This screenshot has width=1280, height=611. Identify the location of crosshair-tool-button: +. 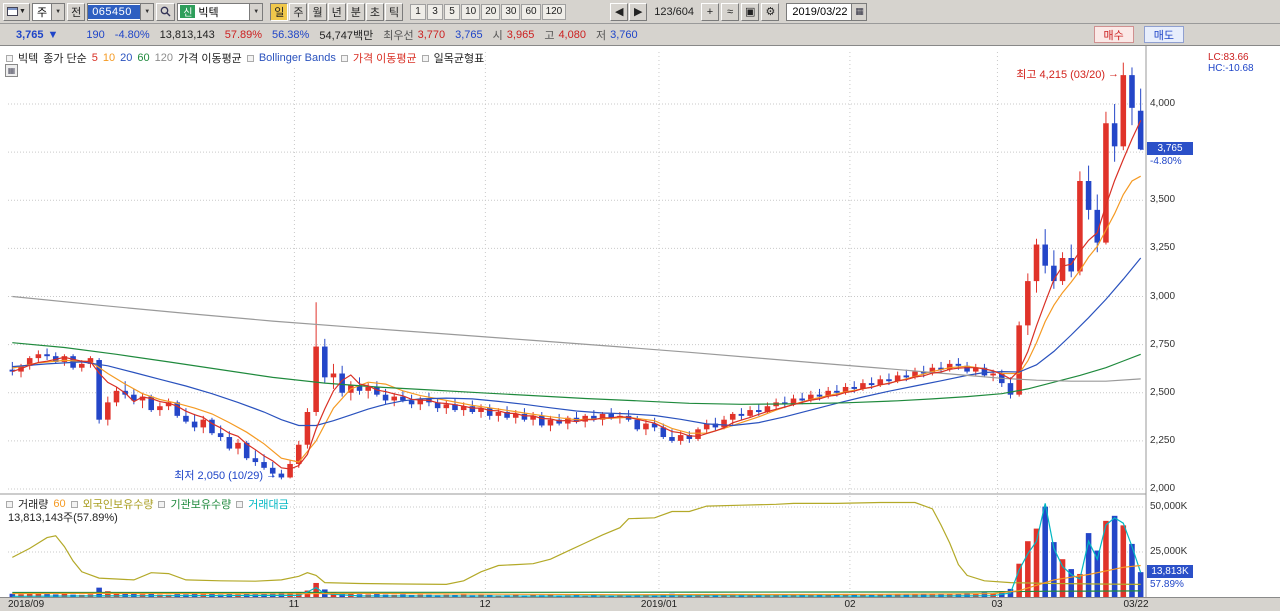
(710, 11).